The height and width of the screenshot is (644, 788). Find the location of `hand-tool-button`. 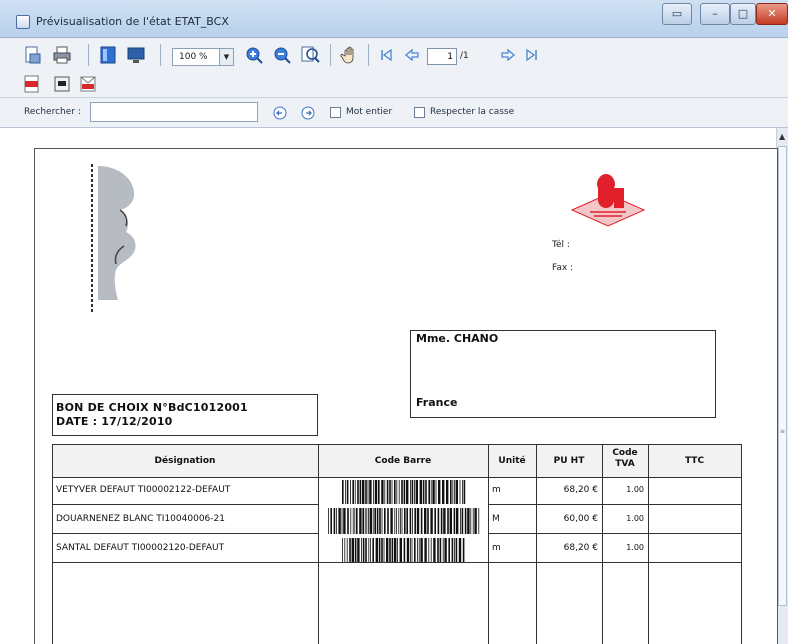

hand-tool-button is located at coordinates (350, 55).